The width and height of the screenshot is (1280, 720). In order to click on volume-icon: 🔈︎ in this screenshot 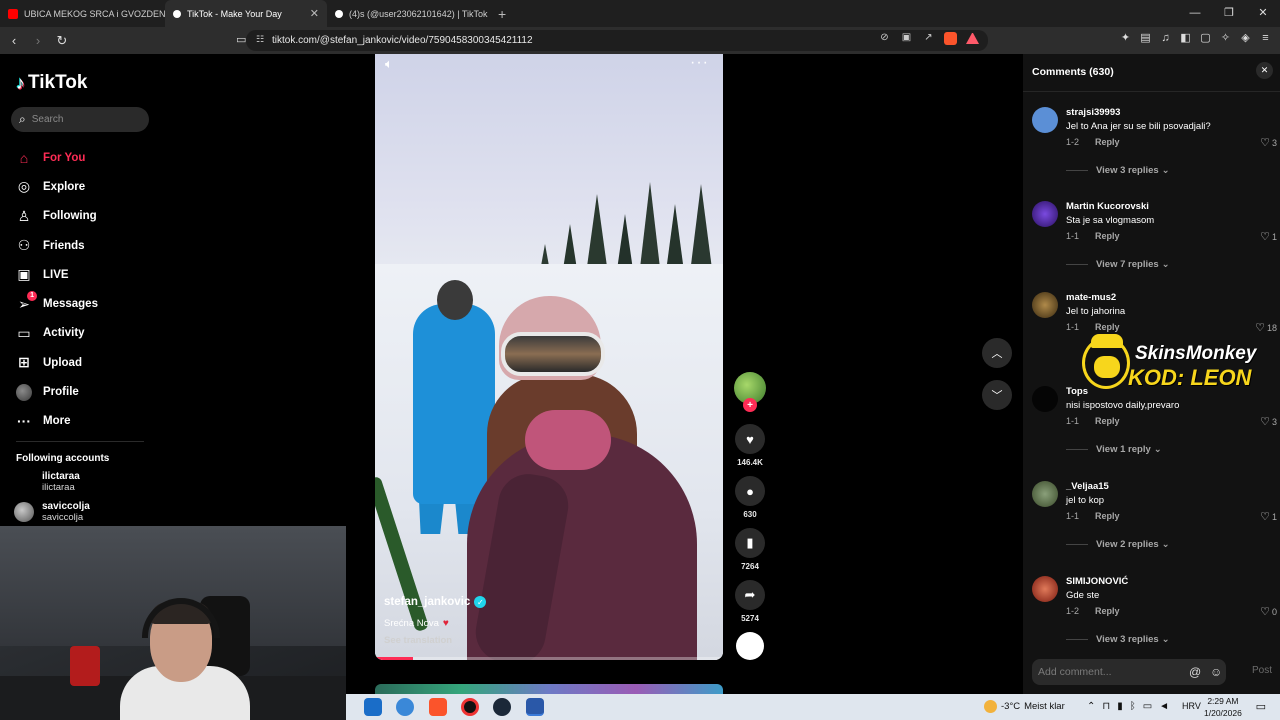, I will do `click(389, 64)`.